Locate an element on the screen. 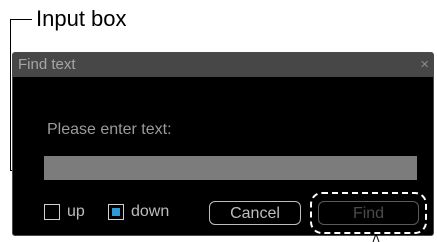 This screenshot has height=242, width=437. direction-up-option: up is located at coordinates (64, 212).